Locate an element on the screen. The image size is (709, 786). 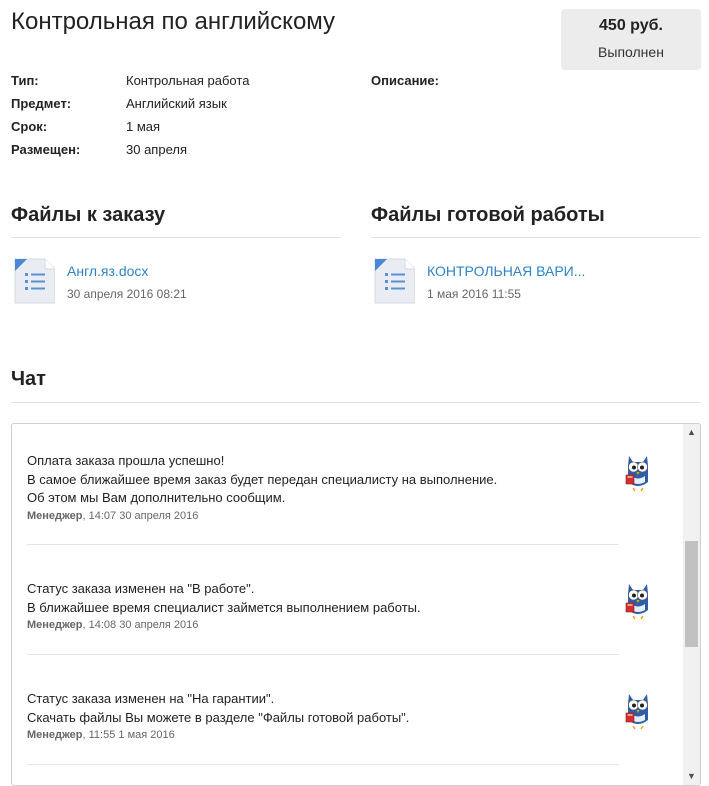
scroll-up-arrow-icon: ▲ is located at coordinates (691, 432).